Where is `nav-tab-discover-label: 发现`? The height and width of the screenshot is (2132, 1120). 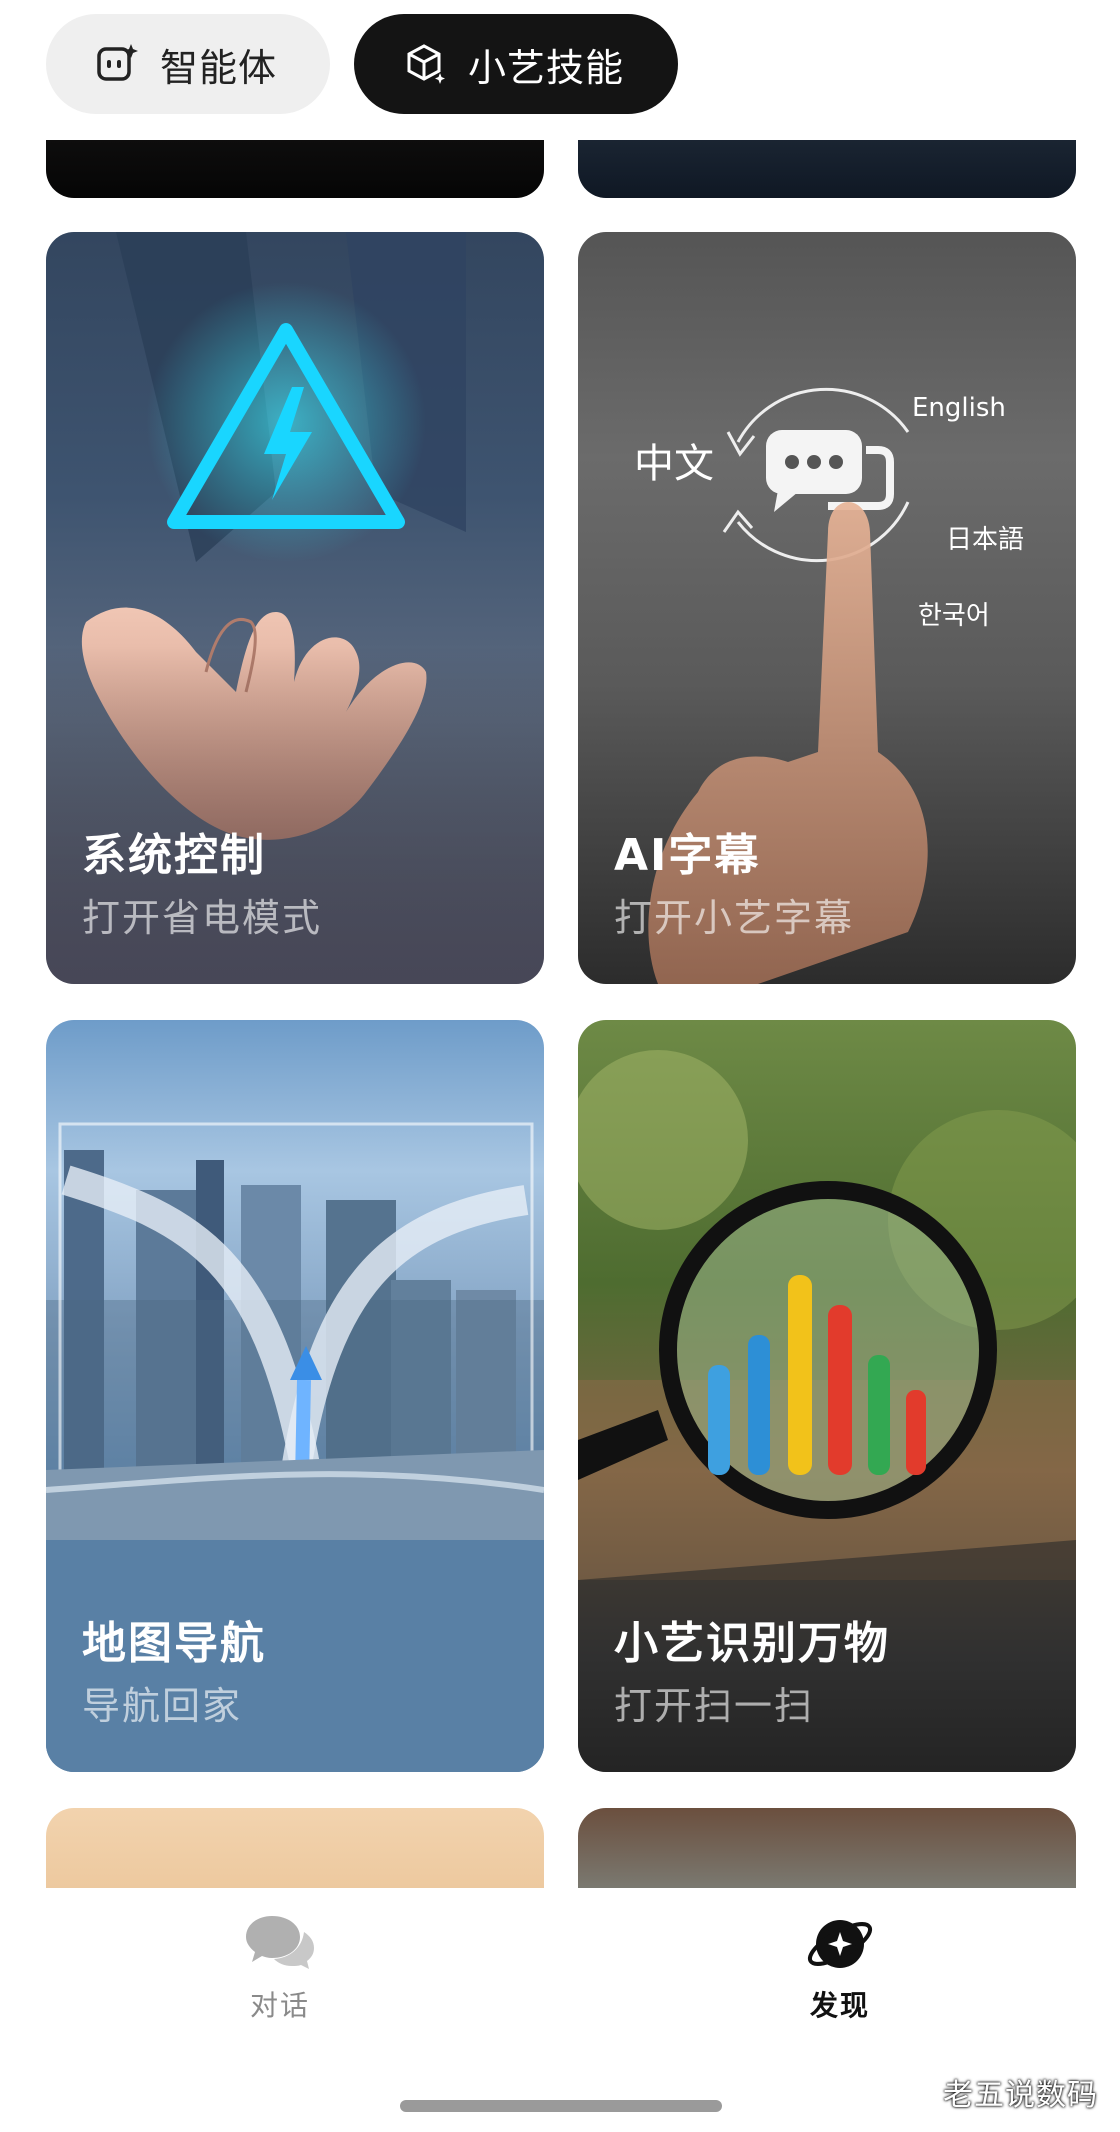 nav-tab-discover-label: 发现 is located at coordinates (839, 2005).